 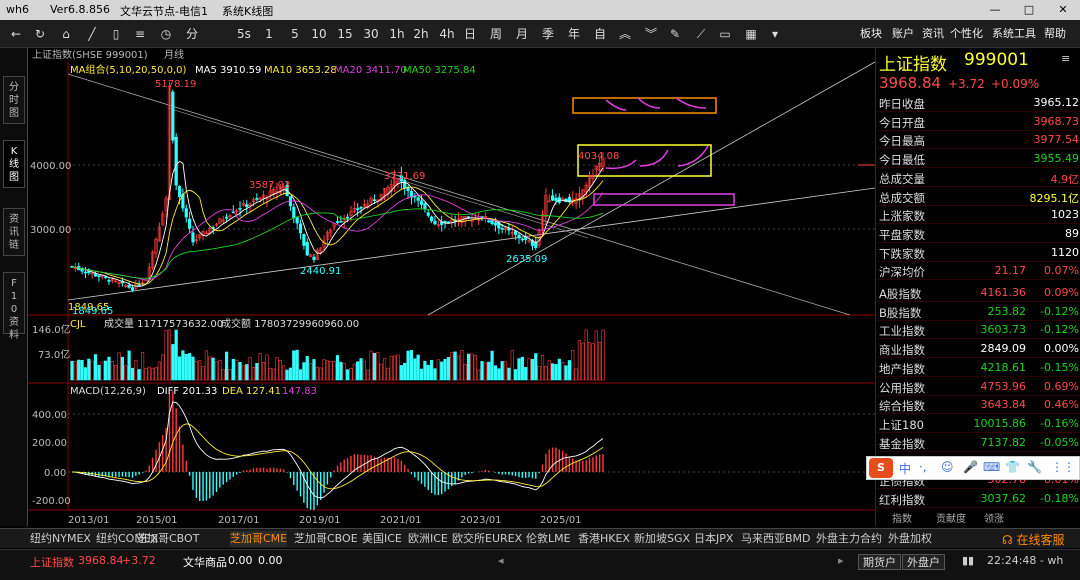 What do you see at coordinates (625, 34) in the screenshot?
I see `double-up-icon: ︽` at bounding box center [625, 34].